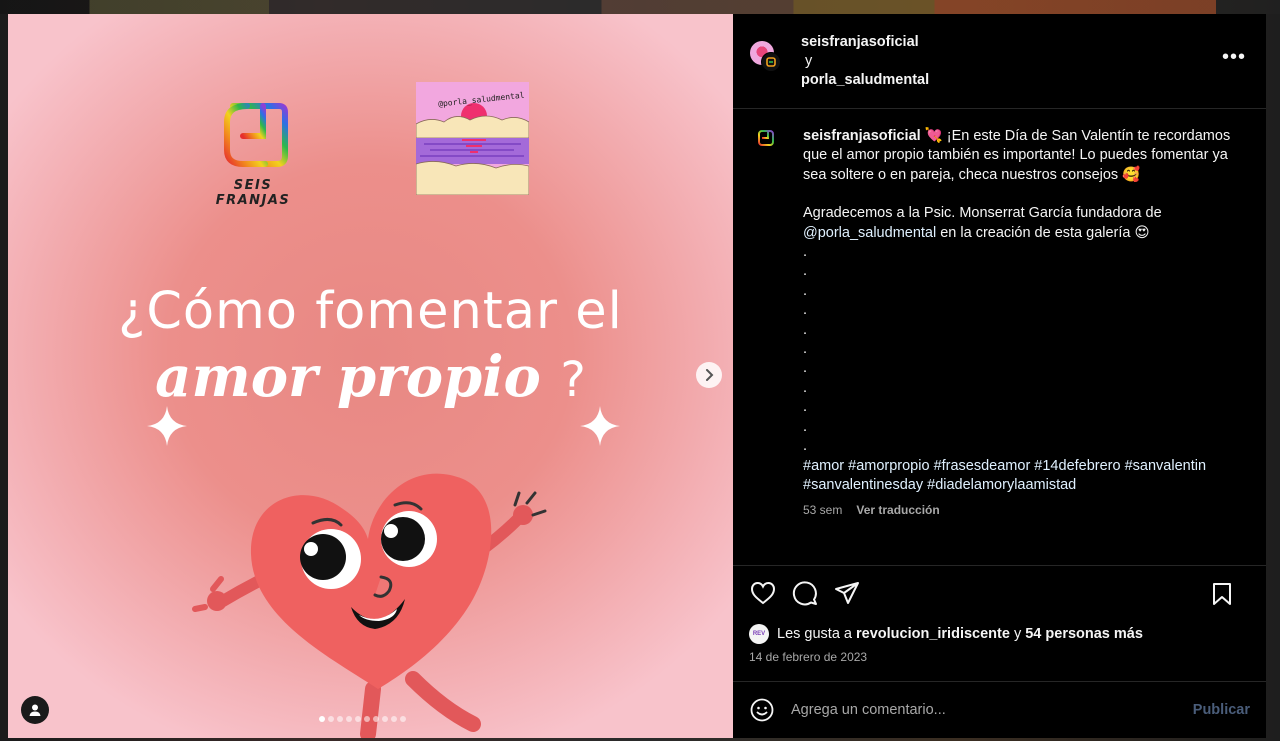 The height and width of the screenshot is (741, 1280). What do you see at coordinates (860, 42) in the screenshot?
I see `header-username-1: seisfranjasoficial` at bounding box center [860, 42].